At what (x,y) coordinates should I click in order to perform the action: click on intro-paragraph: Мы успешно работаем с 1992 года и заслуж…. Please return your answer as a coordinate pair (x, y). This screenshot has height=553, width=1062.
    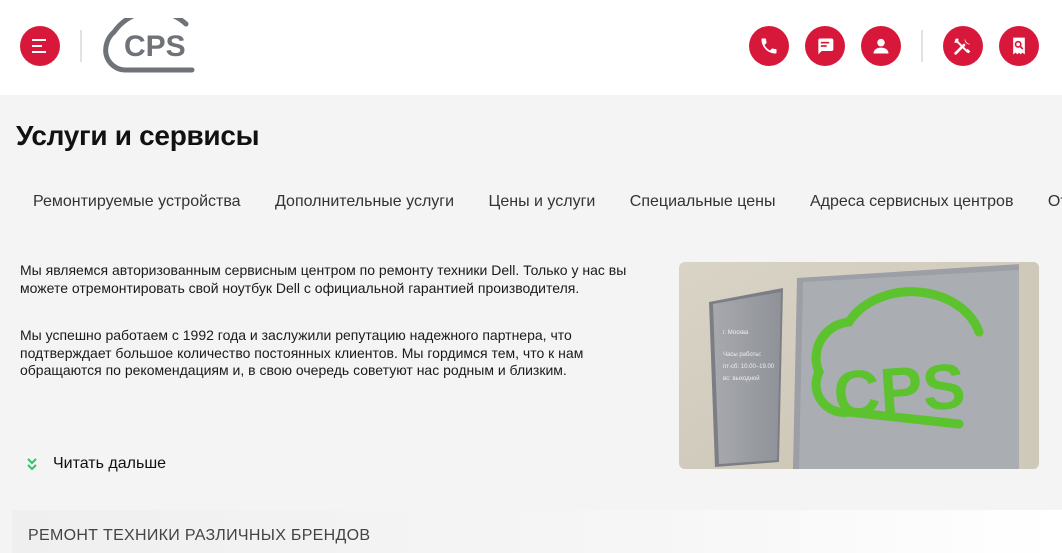
    Looking at the image, I should click on (302, 352).